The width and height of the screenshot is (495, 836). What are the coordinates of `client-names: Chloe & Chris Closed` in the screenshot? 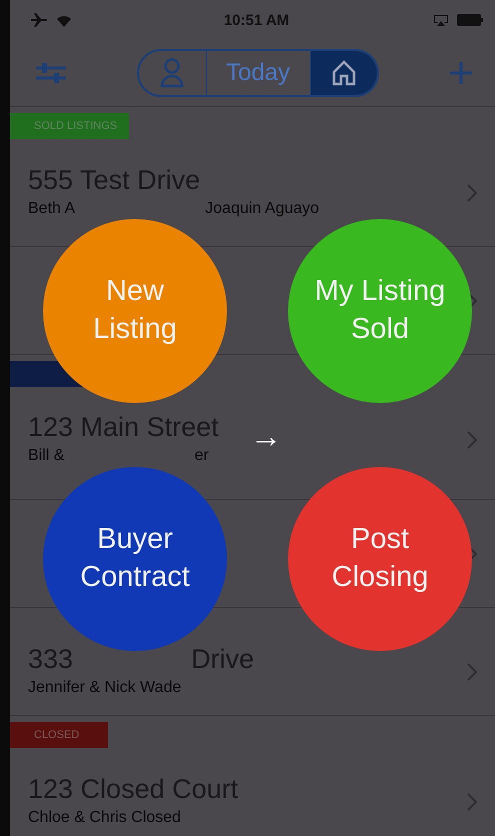 It's located at (104, 818).